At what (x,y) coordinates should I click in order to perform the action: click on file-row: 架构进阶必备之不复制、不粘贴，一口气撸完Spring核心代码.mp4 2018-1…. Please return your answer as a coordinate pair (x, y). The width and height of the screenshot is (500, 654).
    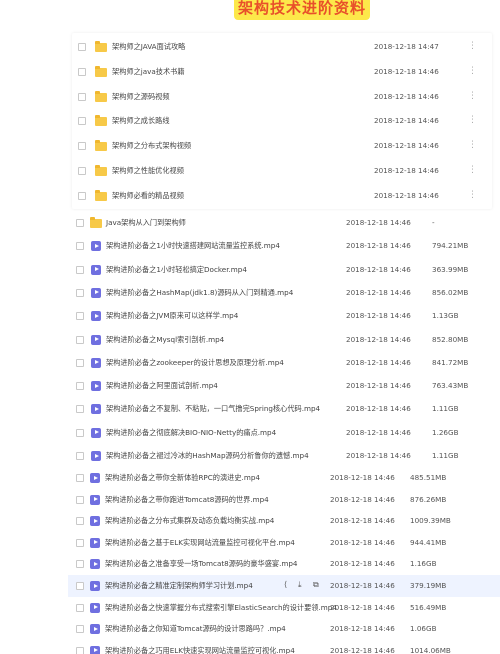
    Looking at the image, I should click on (284, 409).